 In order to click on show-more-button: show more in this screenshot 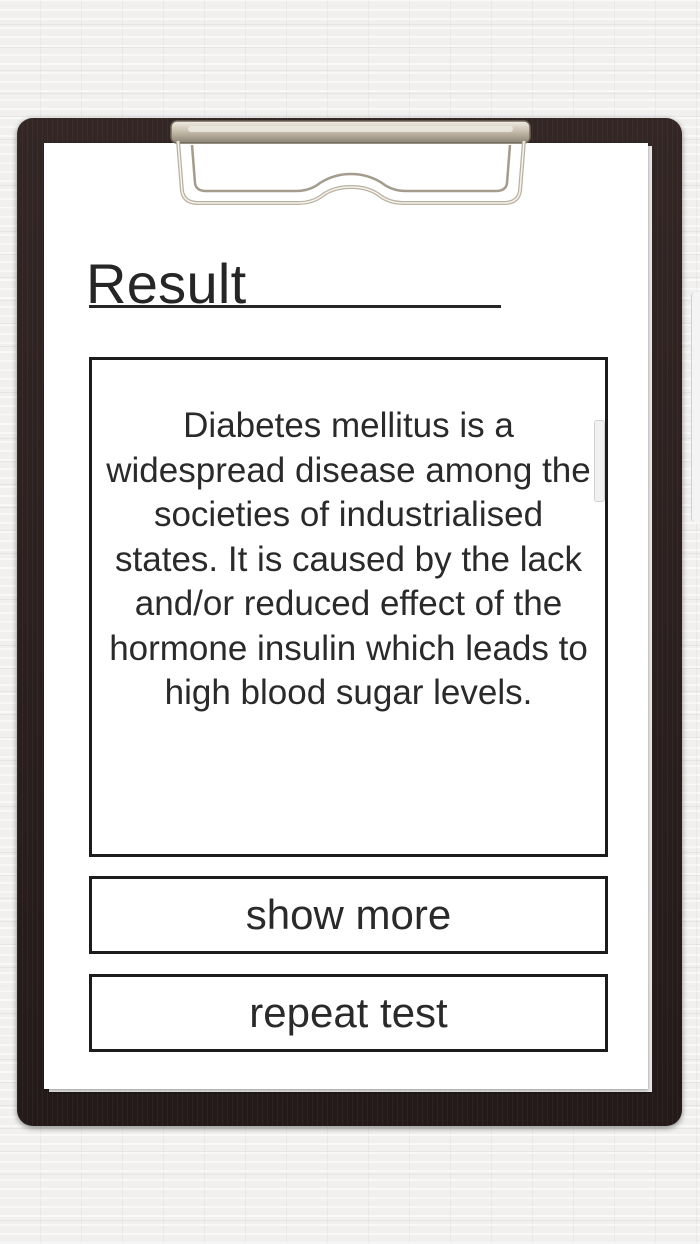, I will do `click(348, 915)`.